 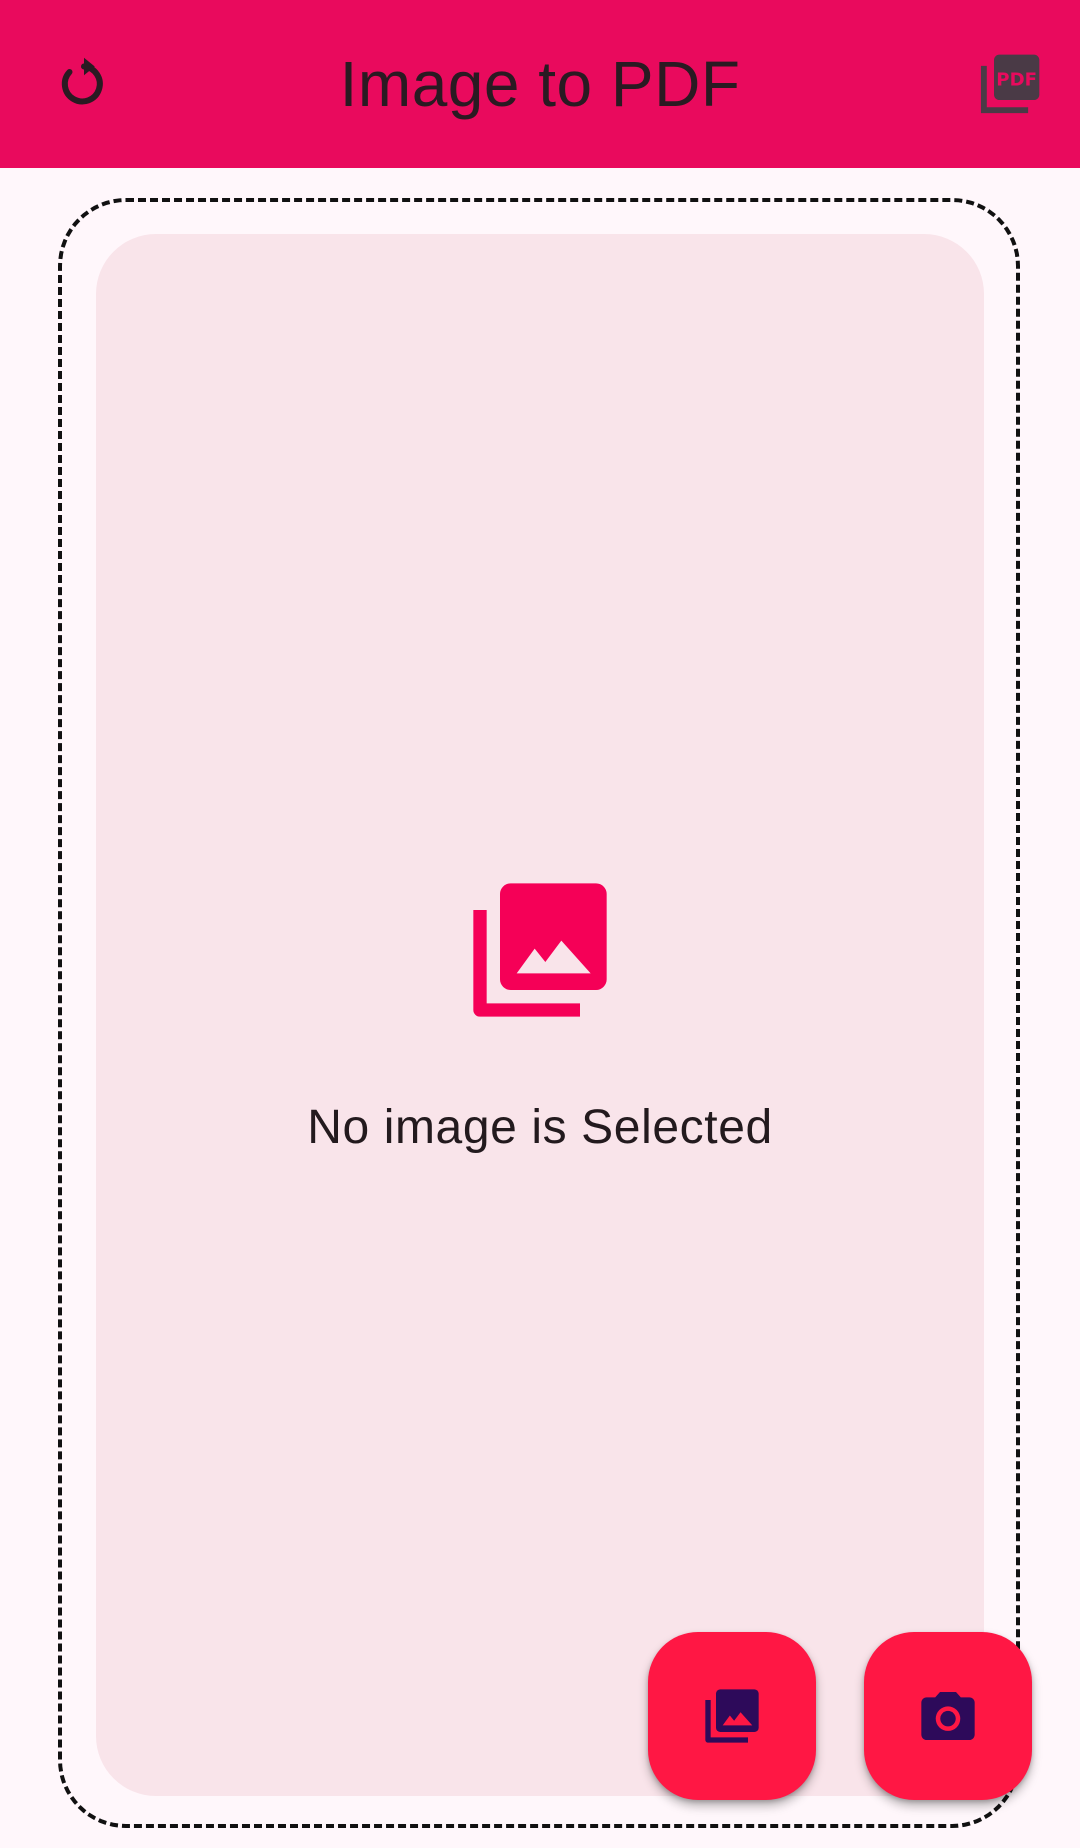 I want to click on page-title: Image to PDF, so click(x=540, y=84).